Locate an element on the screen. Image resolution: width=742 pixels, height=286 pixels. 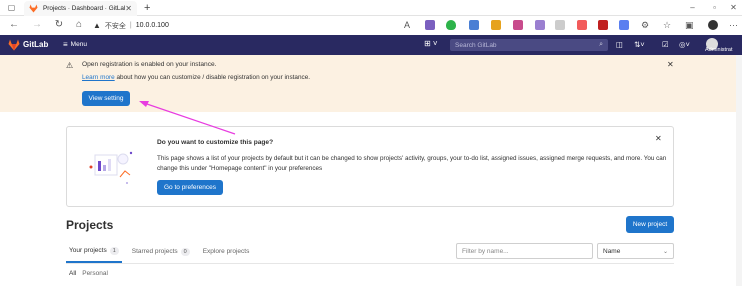
card-close-icon: ✕ is located at coordinates (658, 138).